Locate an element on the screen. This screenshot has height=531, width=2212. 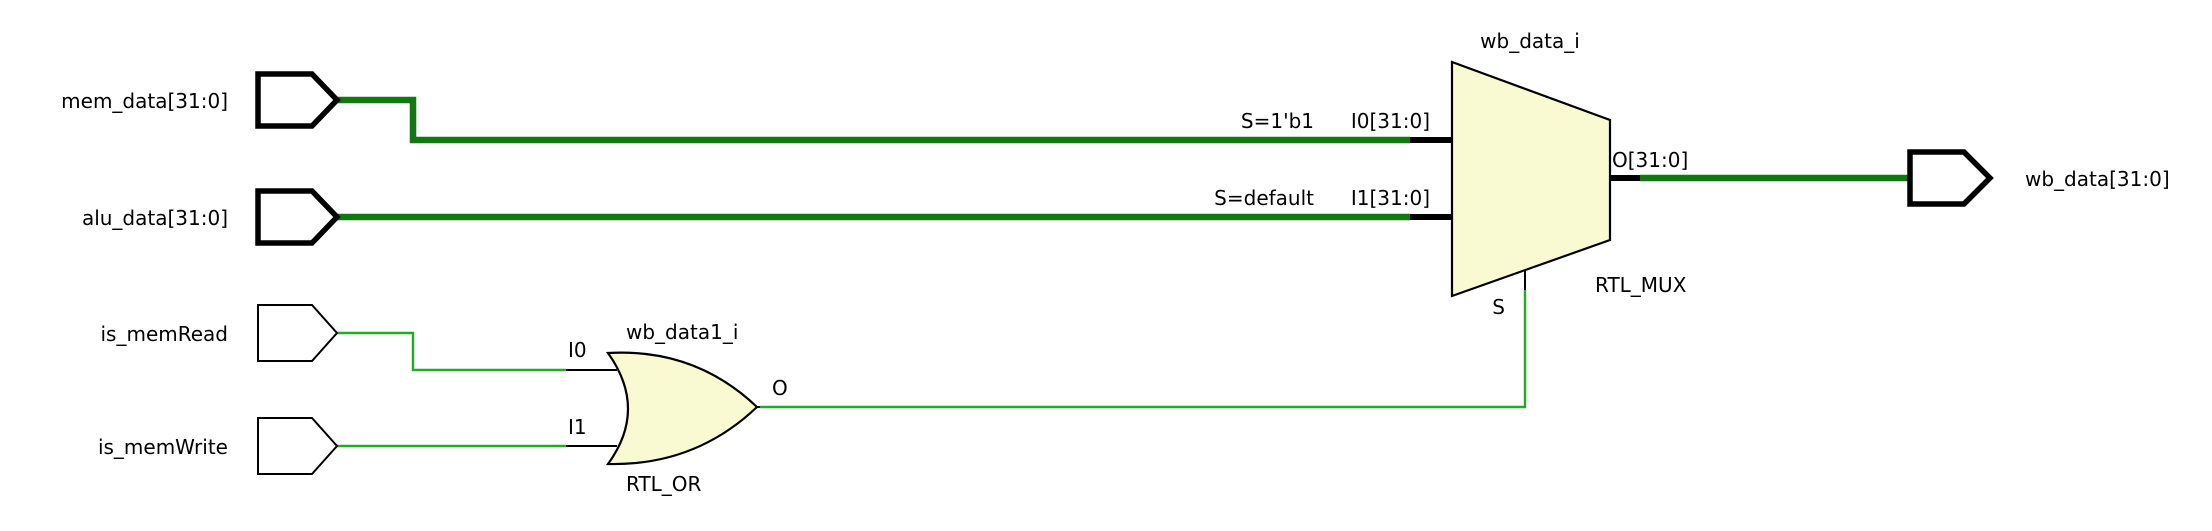
port-mem-data: mem_data[31:0] is located at coordinates (201, 100).